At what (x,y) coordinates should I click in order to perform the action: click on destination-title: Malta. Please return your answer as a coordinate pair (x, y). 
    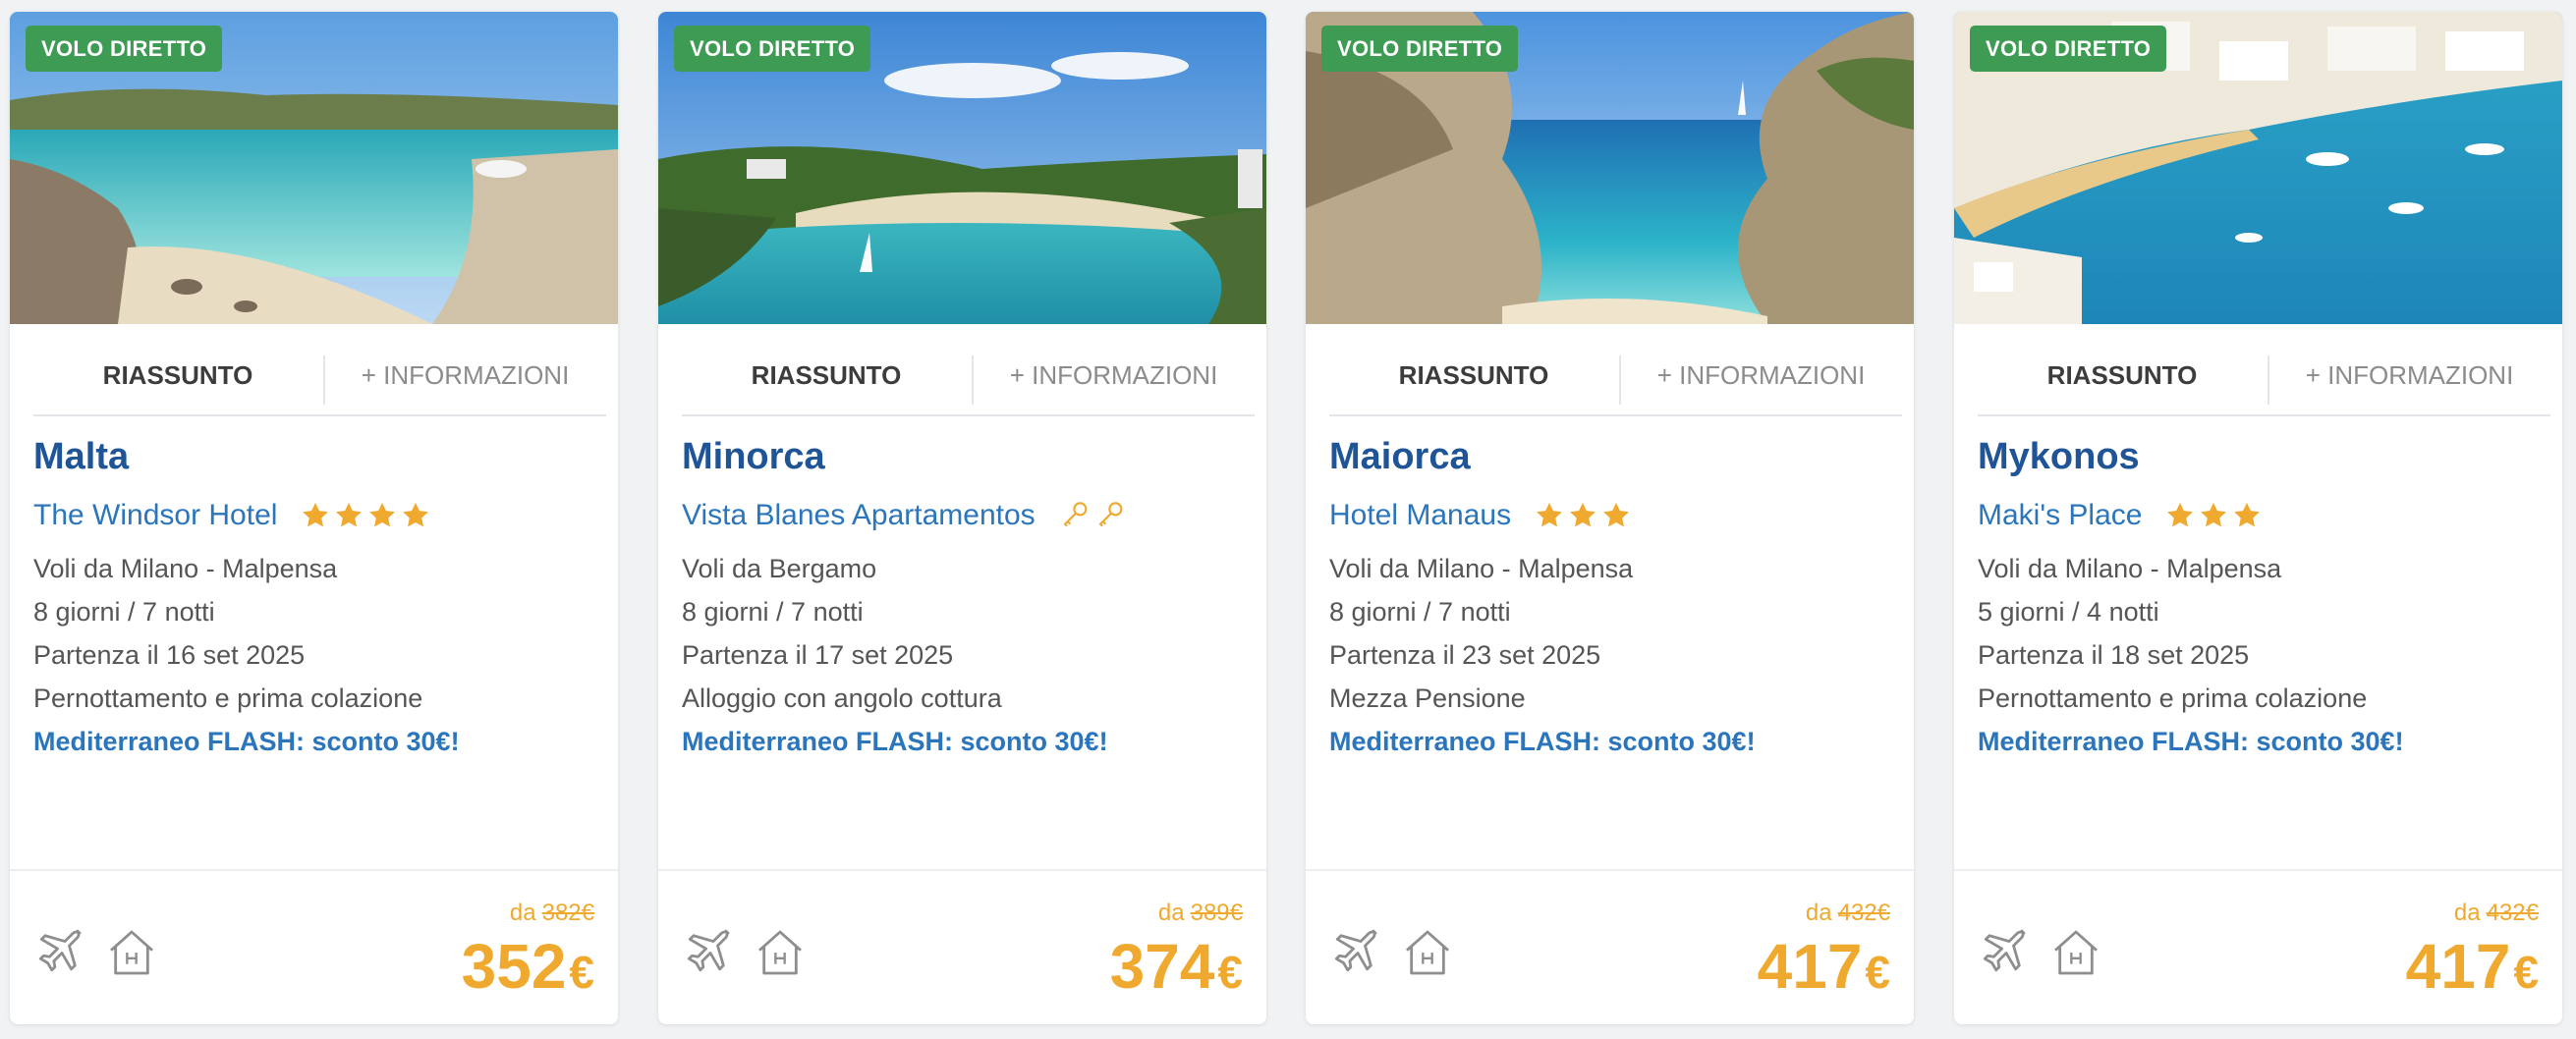
    Looking at the image, I should click on (81, 457).